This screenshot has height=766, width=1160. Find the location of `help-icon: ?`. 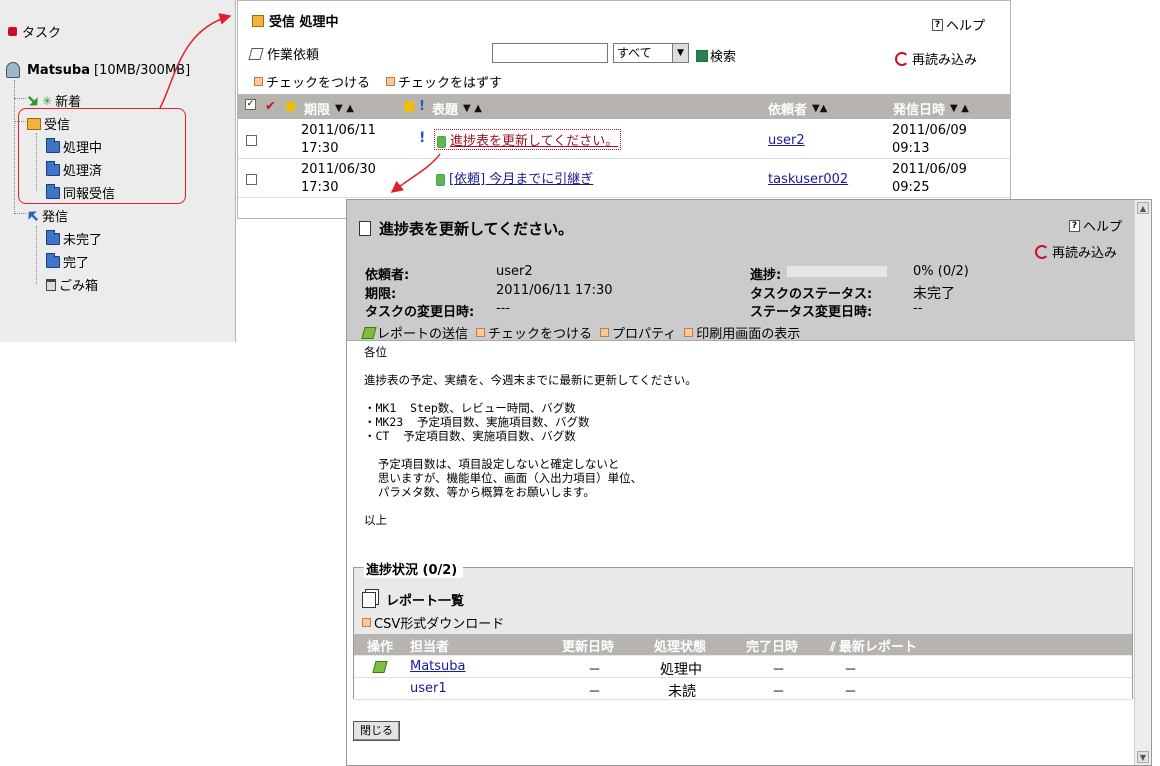

help-icon: ? is located at coordinates (937, 24).